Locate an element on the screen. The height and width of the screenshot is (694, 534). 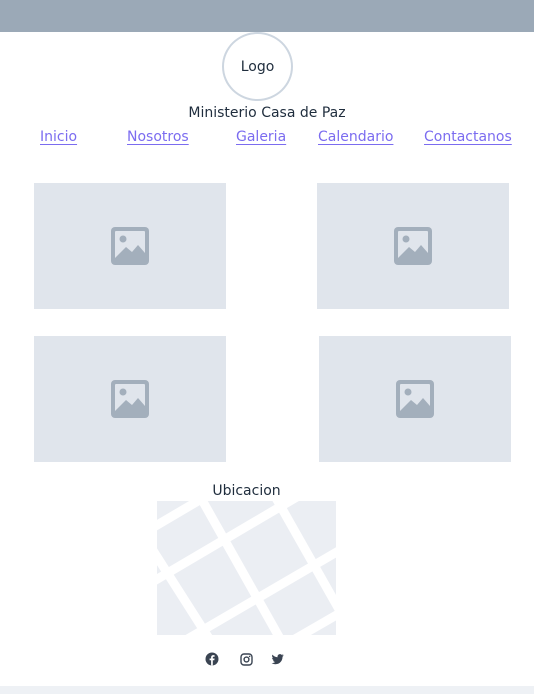
footer-bar is located at coordinates (267, 690).